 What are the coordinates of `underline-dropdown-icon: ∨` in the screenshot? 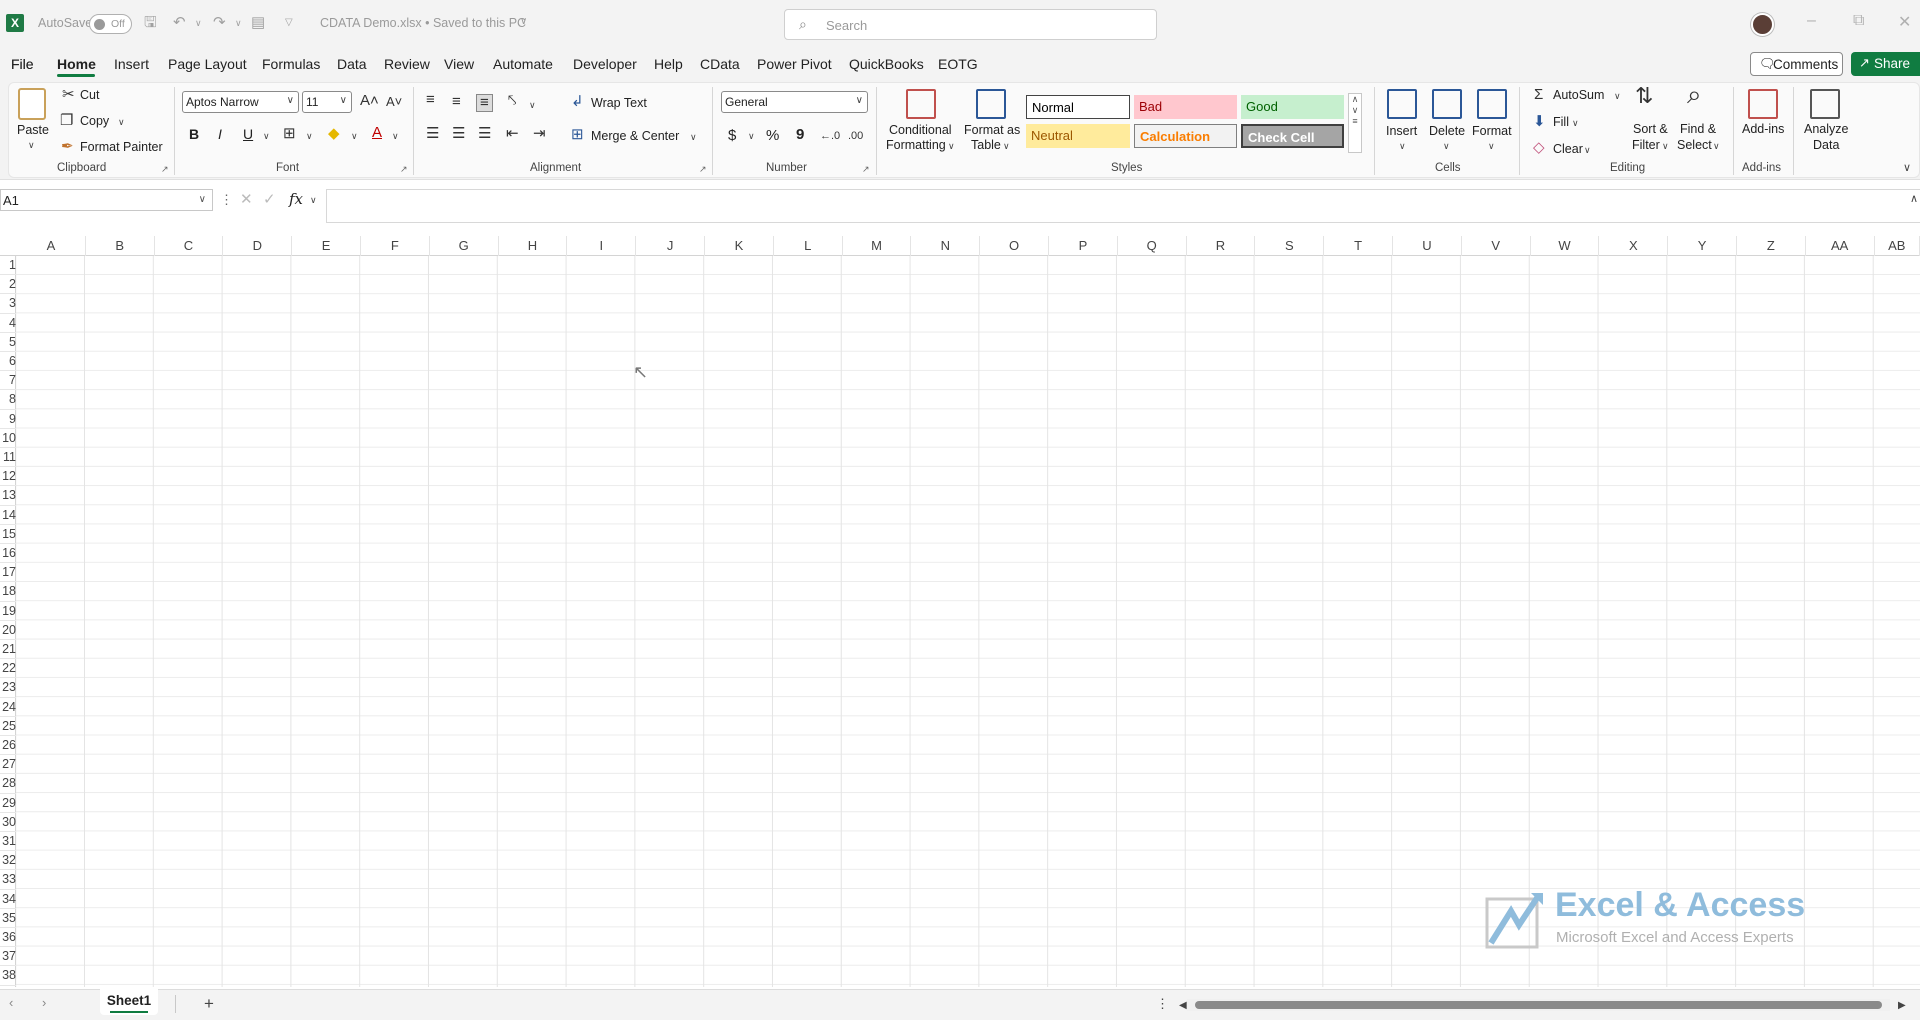 It's located at (266, 136).